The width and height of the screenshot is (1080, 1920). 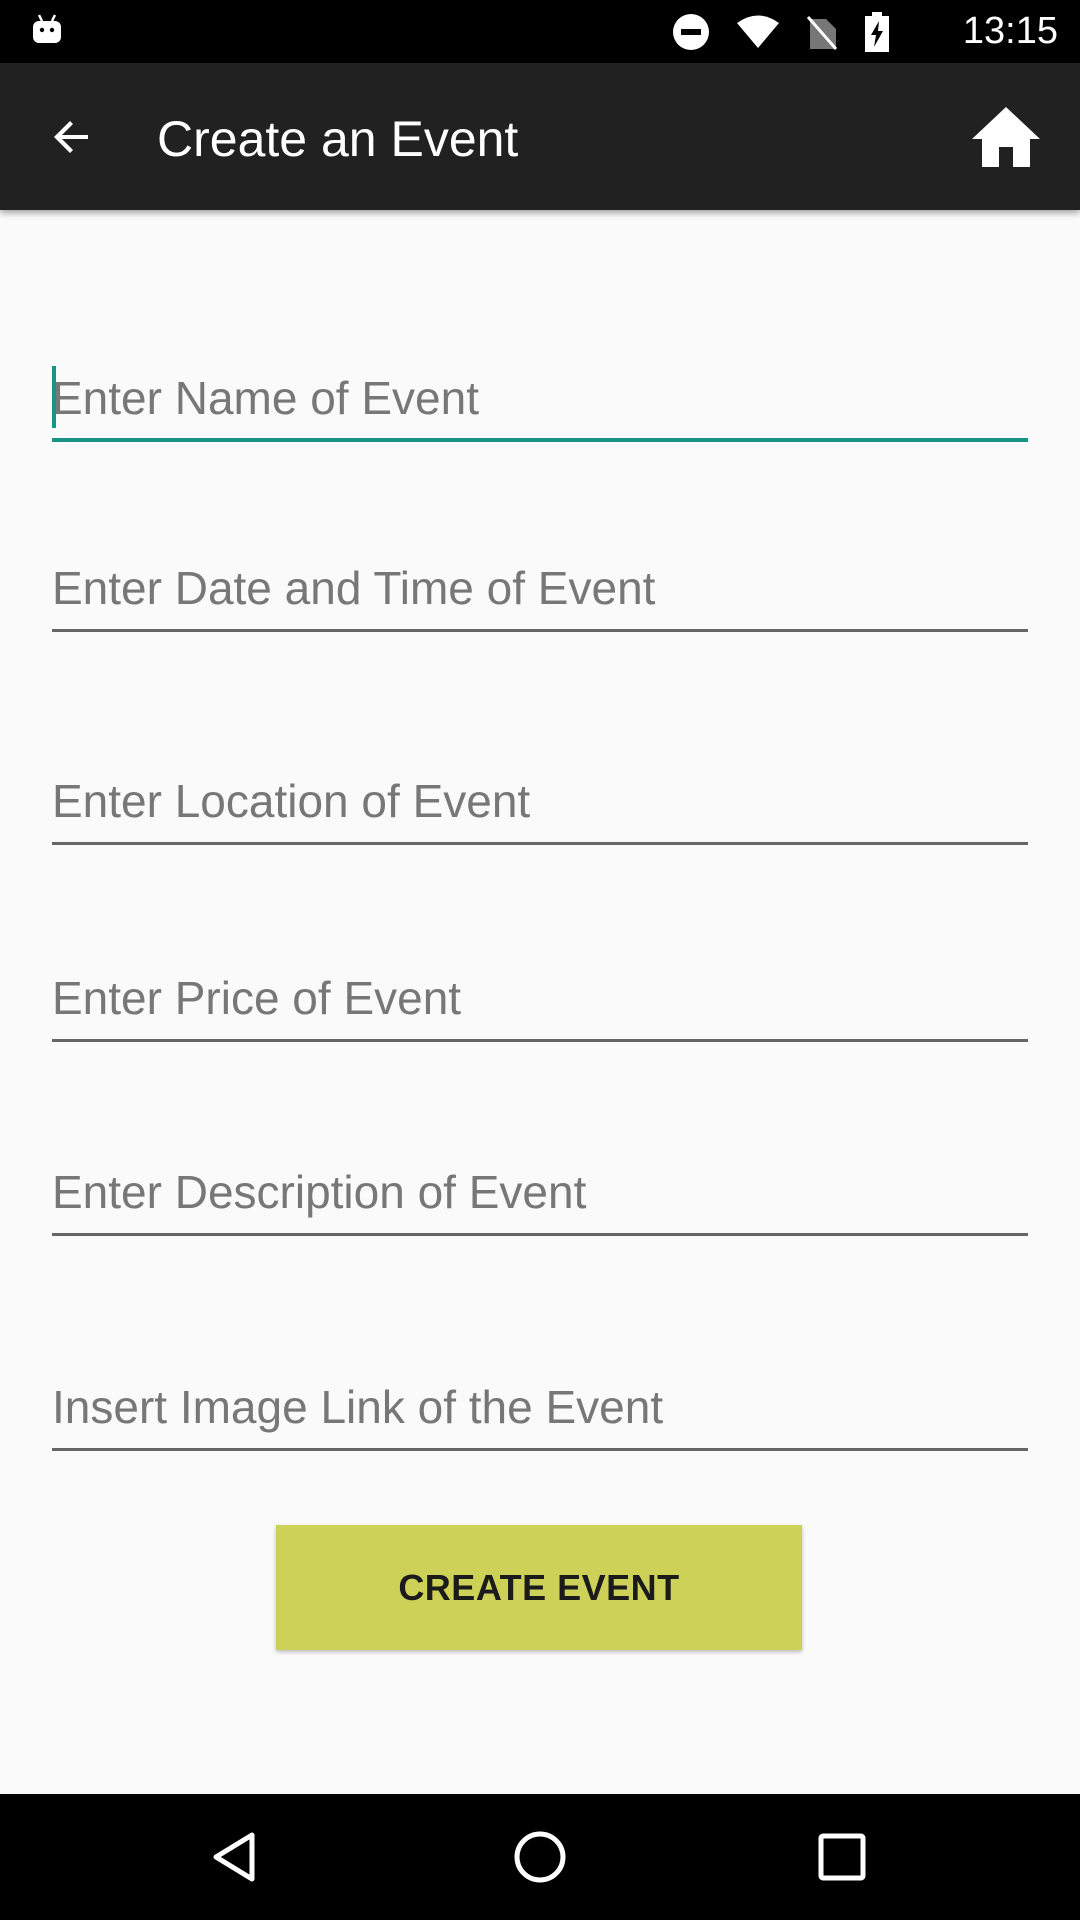 I want to click on event-name-field, so click(x=540, y=402).